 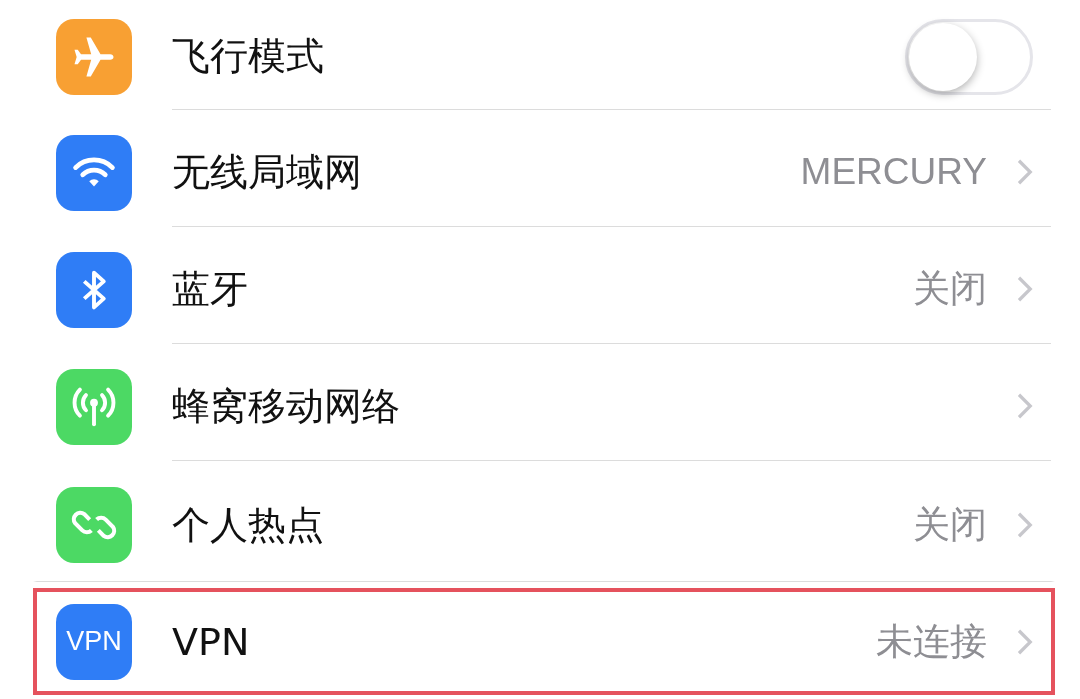 I want to click on row-label: 飞行模式, so click(x=248, y=56).